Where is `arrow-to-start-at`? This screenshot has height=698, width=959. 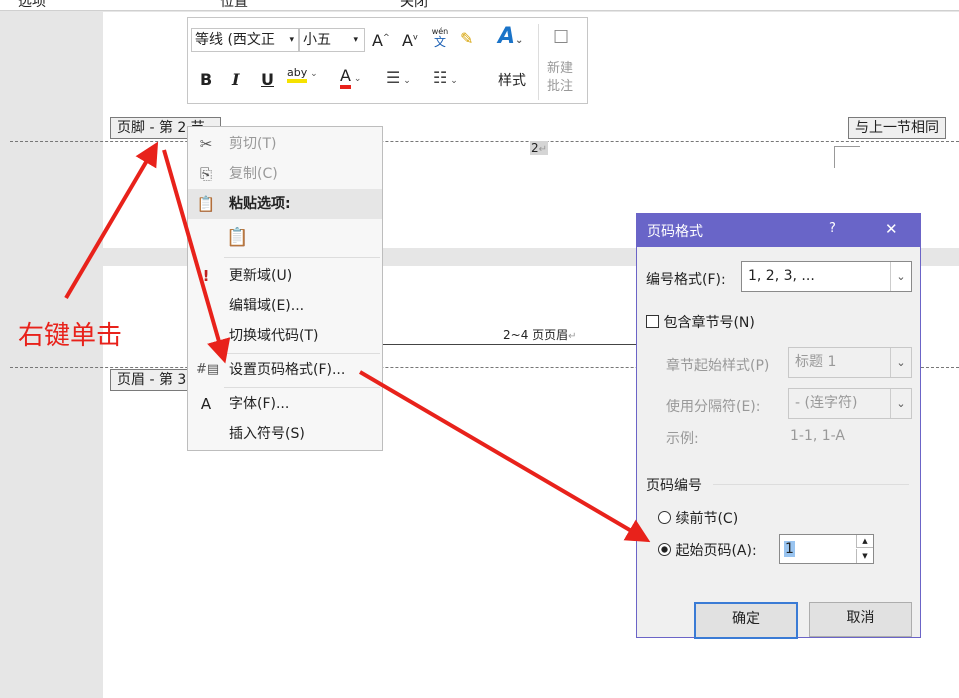
arrow-to-start-at is located at coordinates (504, 456).